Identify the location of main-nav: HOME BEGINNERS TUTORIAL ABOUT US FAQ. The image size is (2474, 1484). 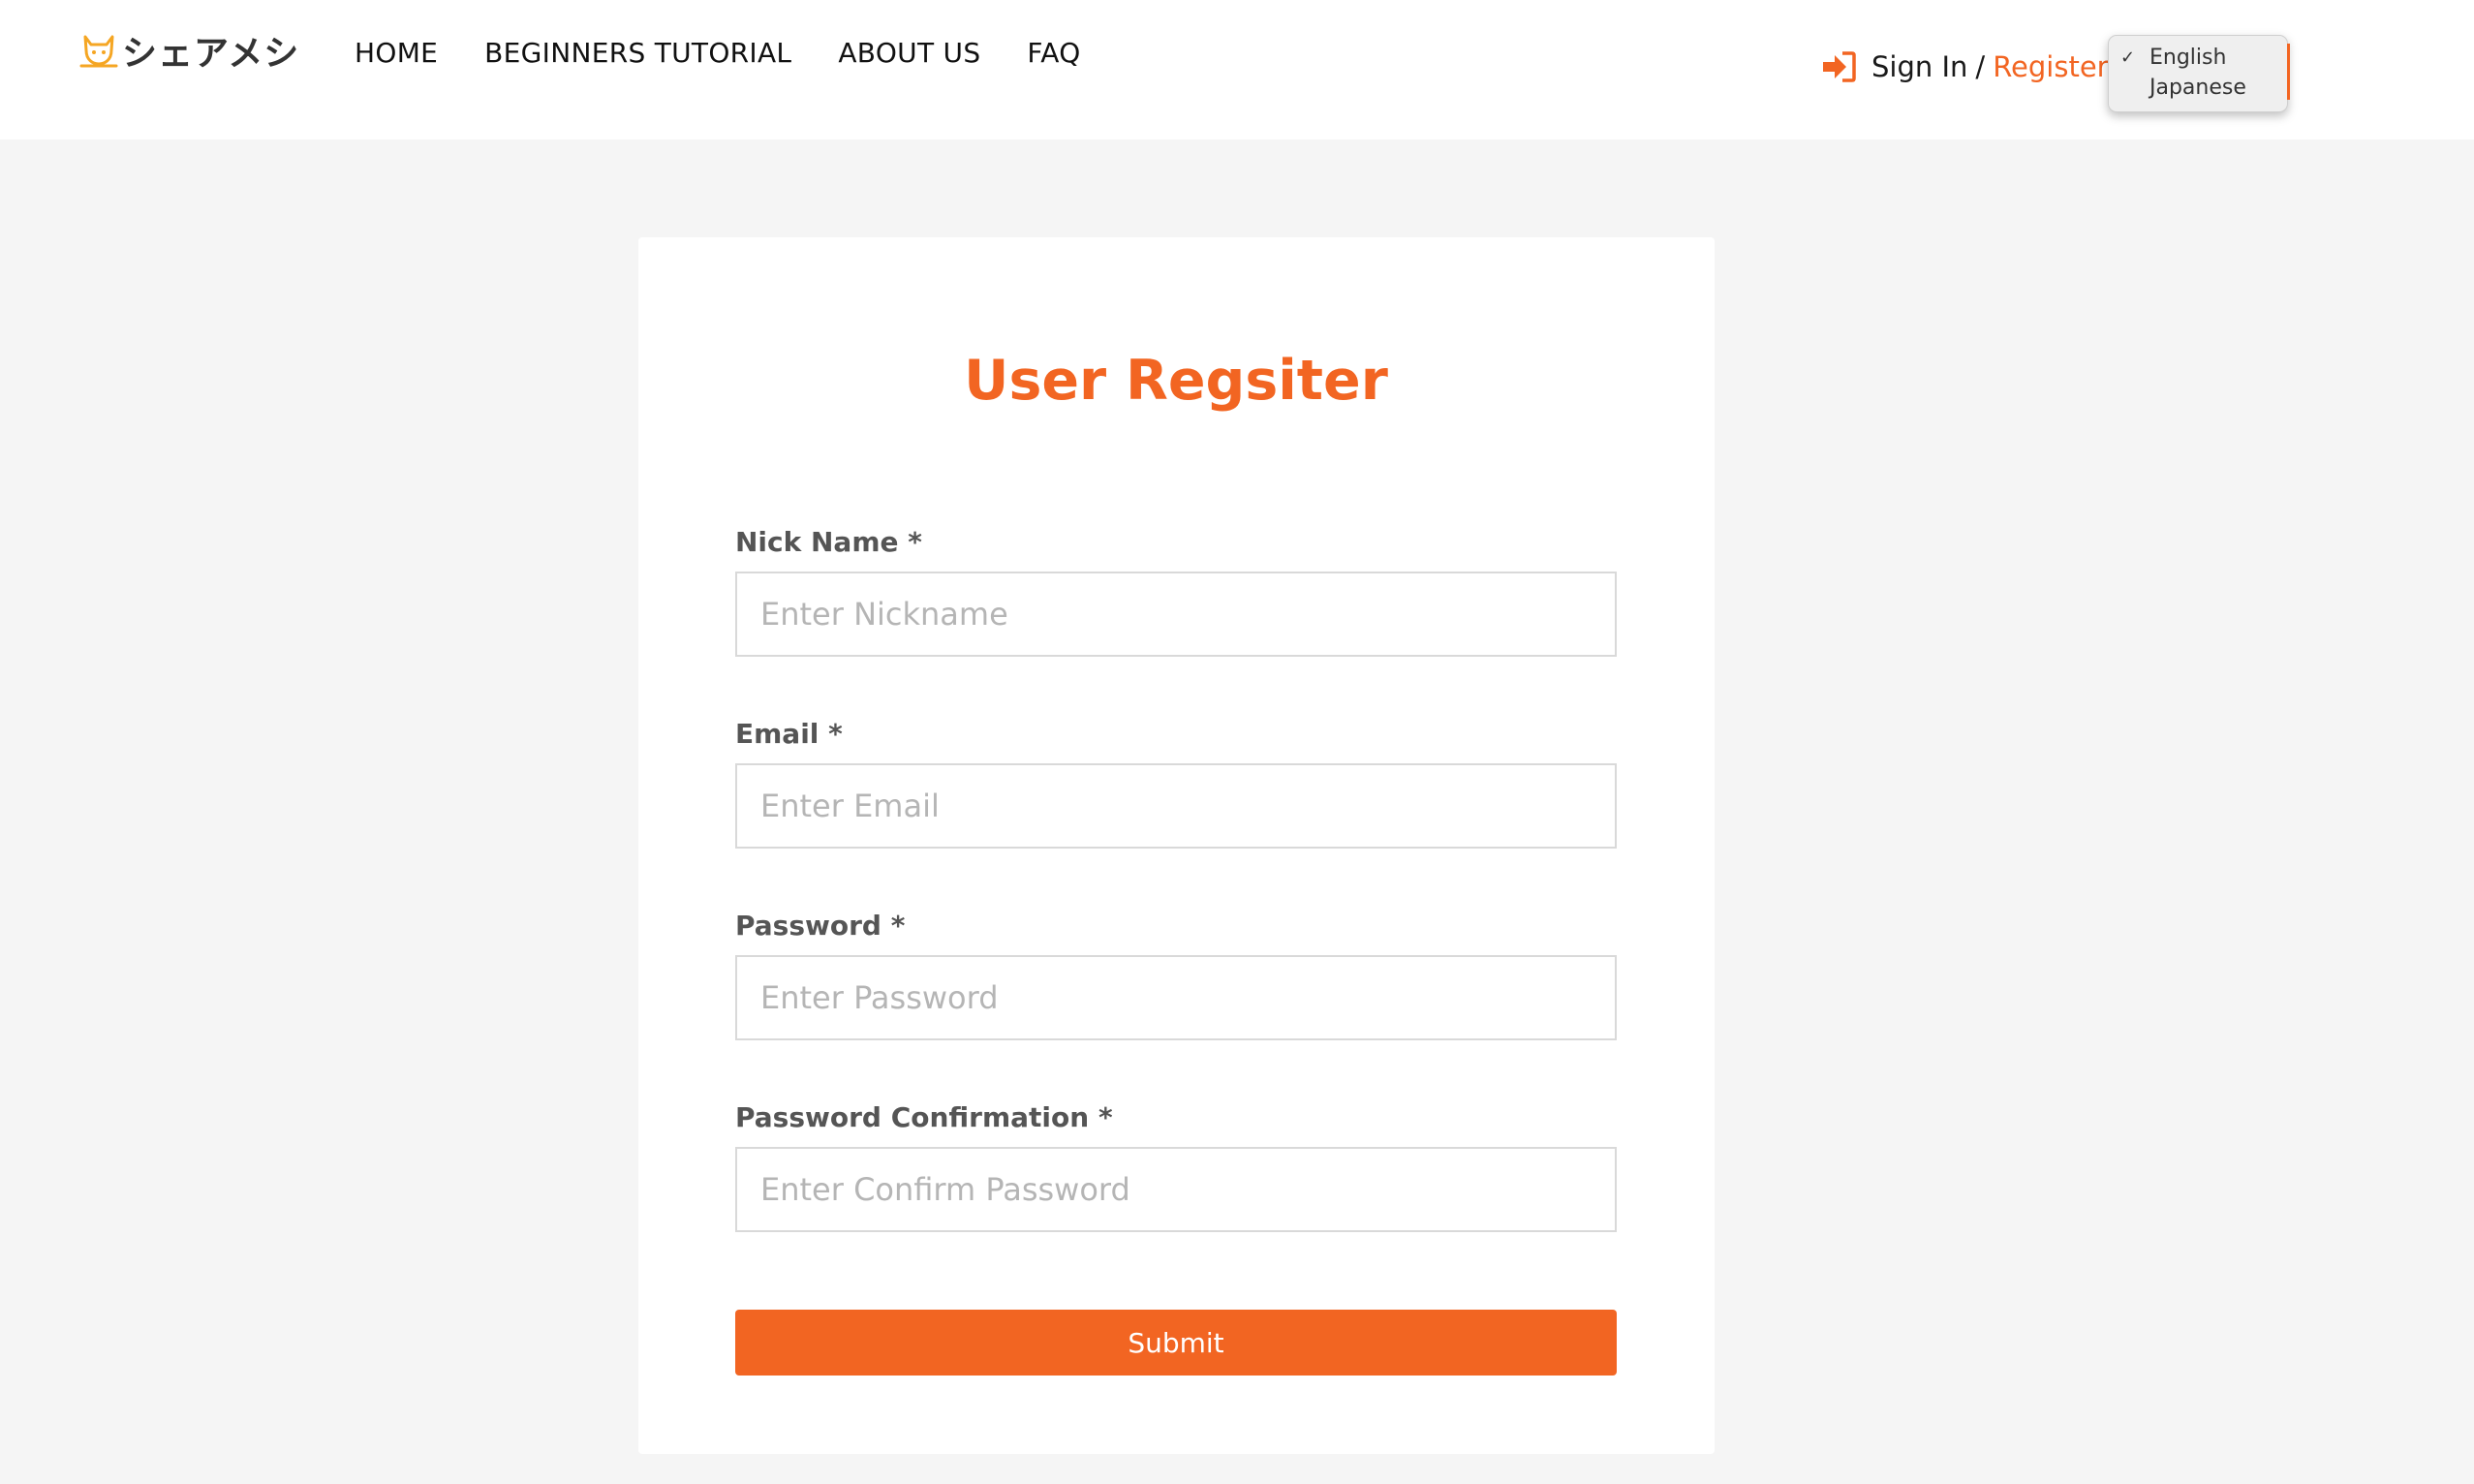
(741, 53).